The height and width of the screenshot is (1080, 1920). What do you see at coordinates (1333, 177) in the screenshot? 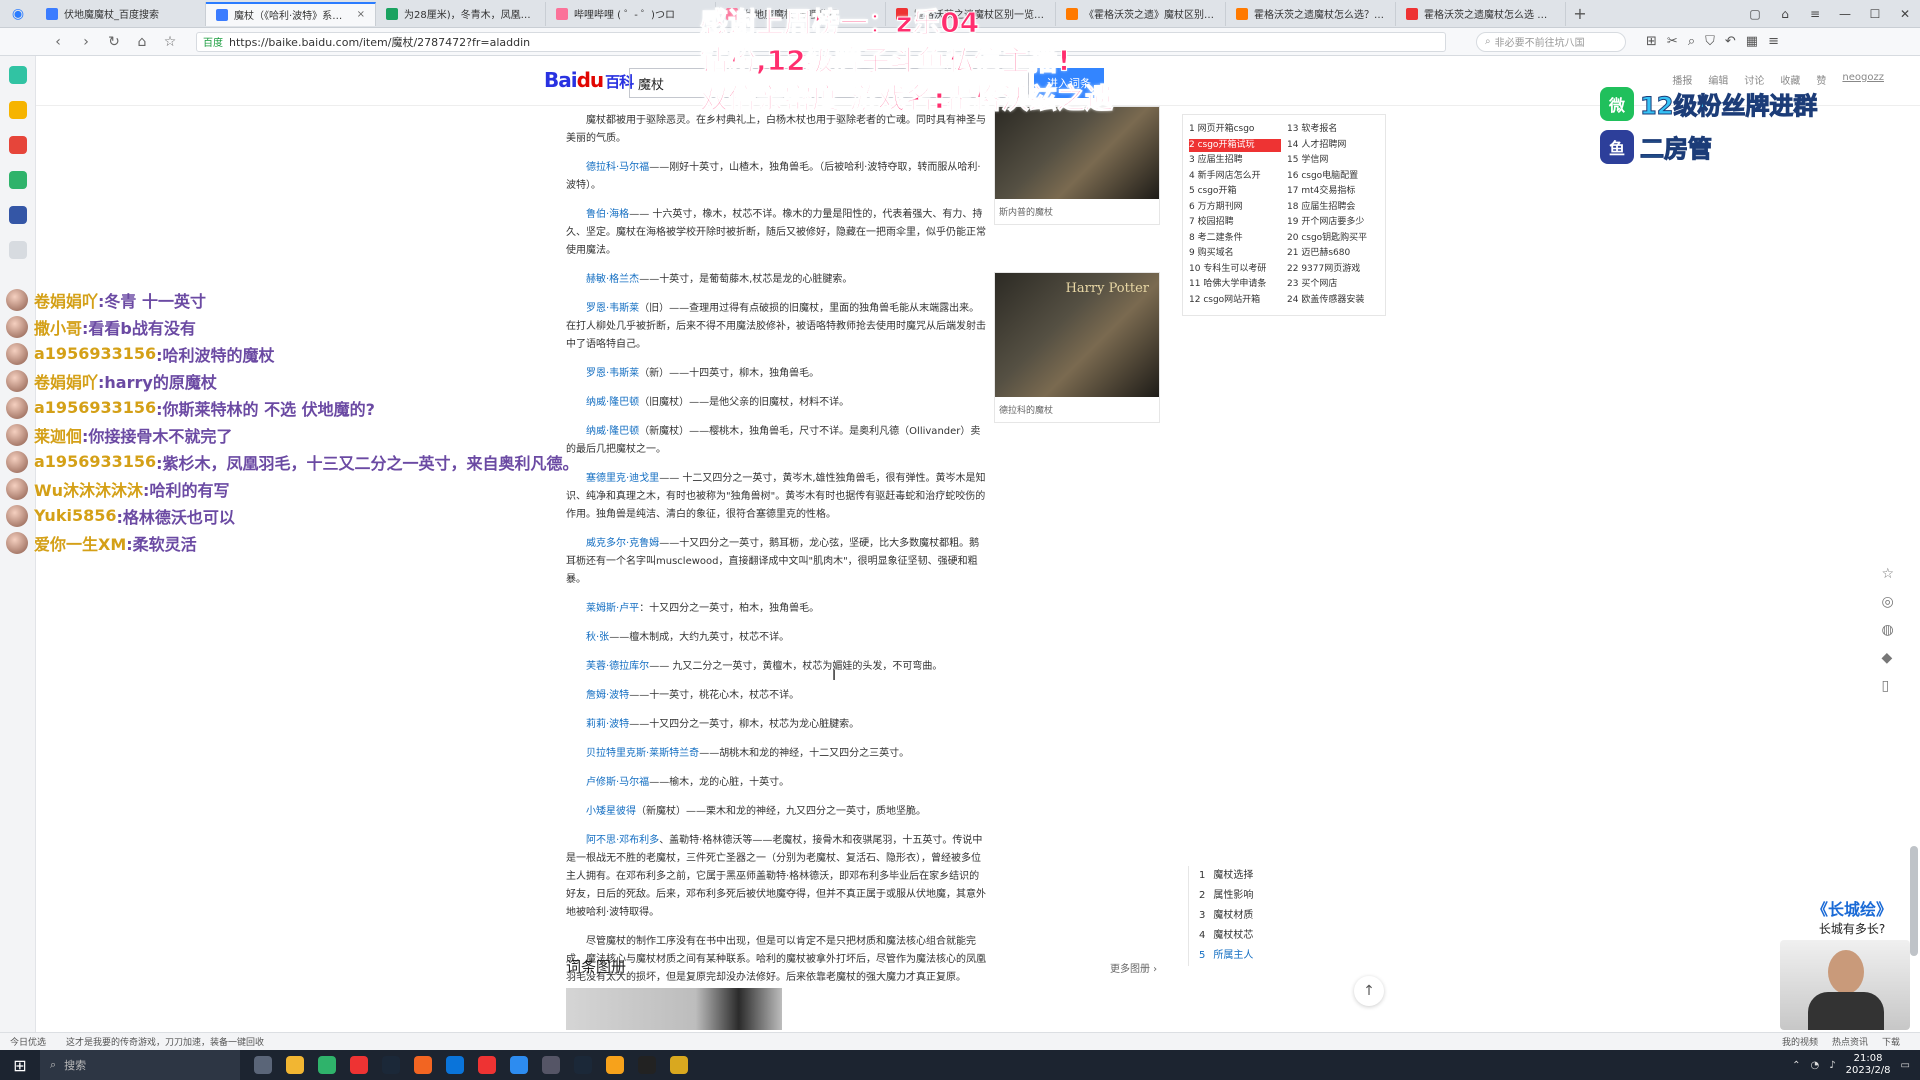
I see `hot-list-item: 16 csgo电脑配置` at bounding box center [1333, 177].